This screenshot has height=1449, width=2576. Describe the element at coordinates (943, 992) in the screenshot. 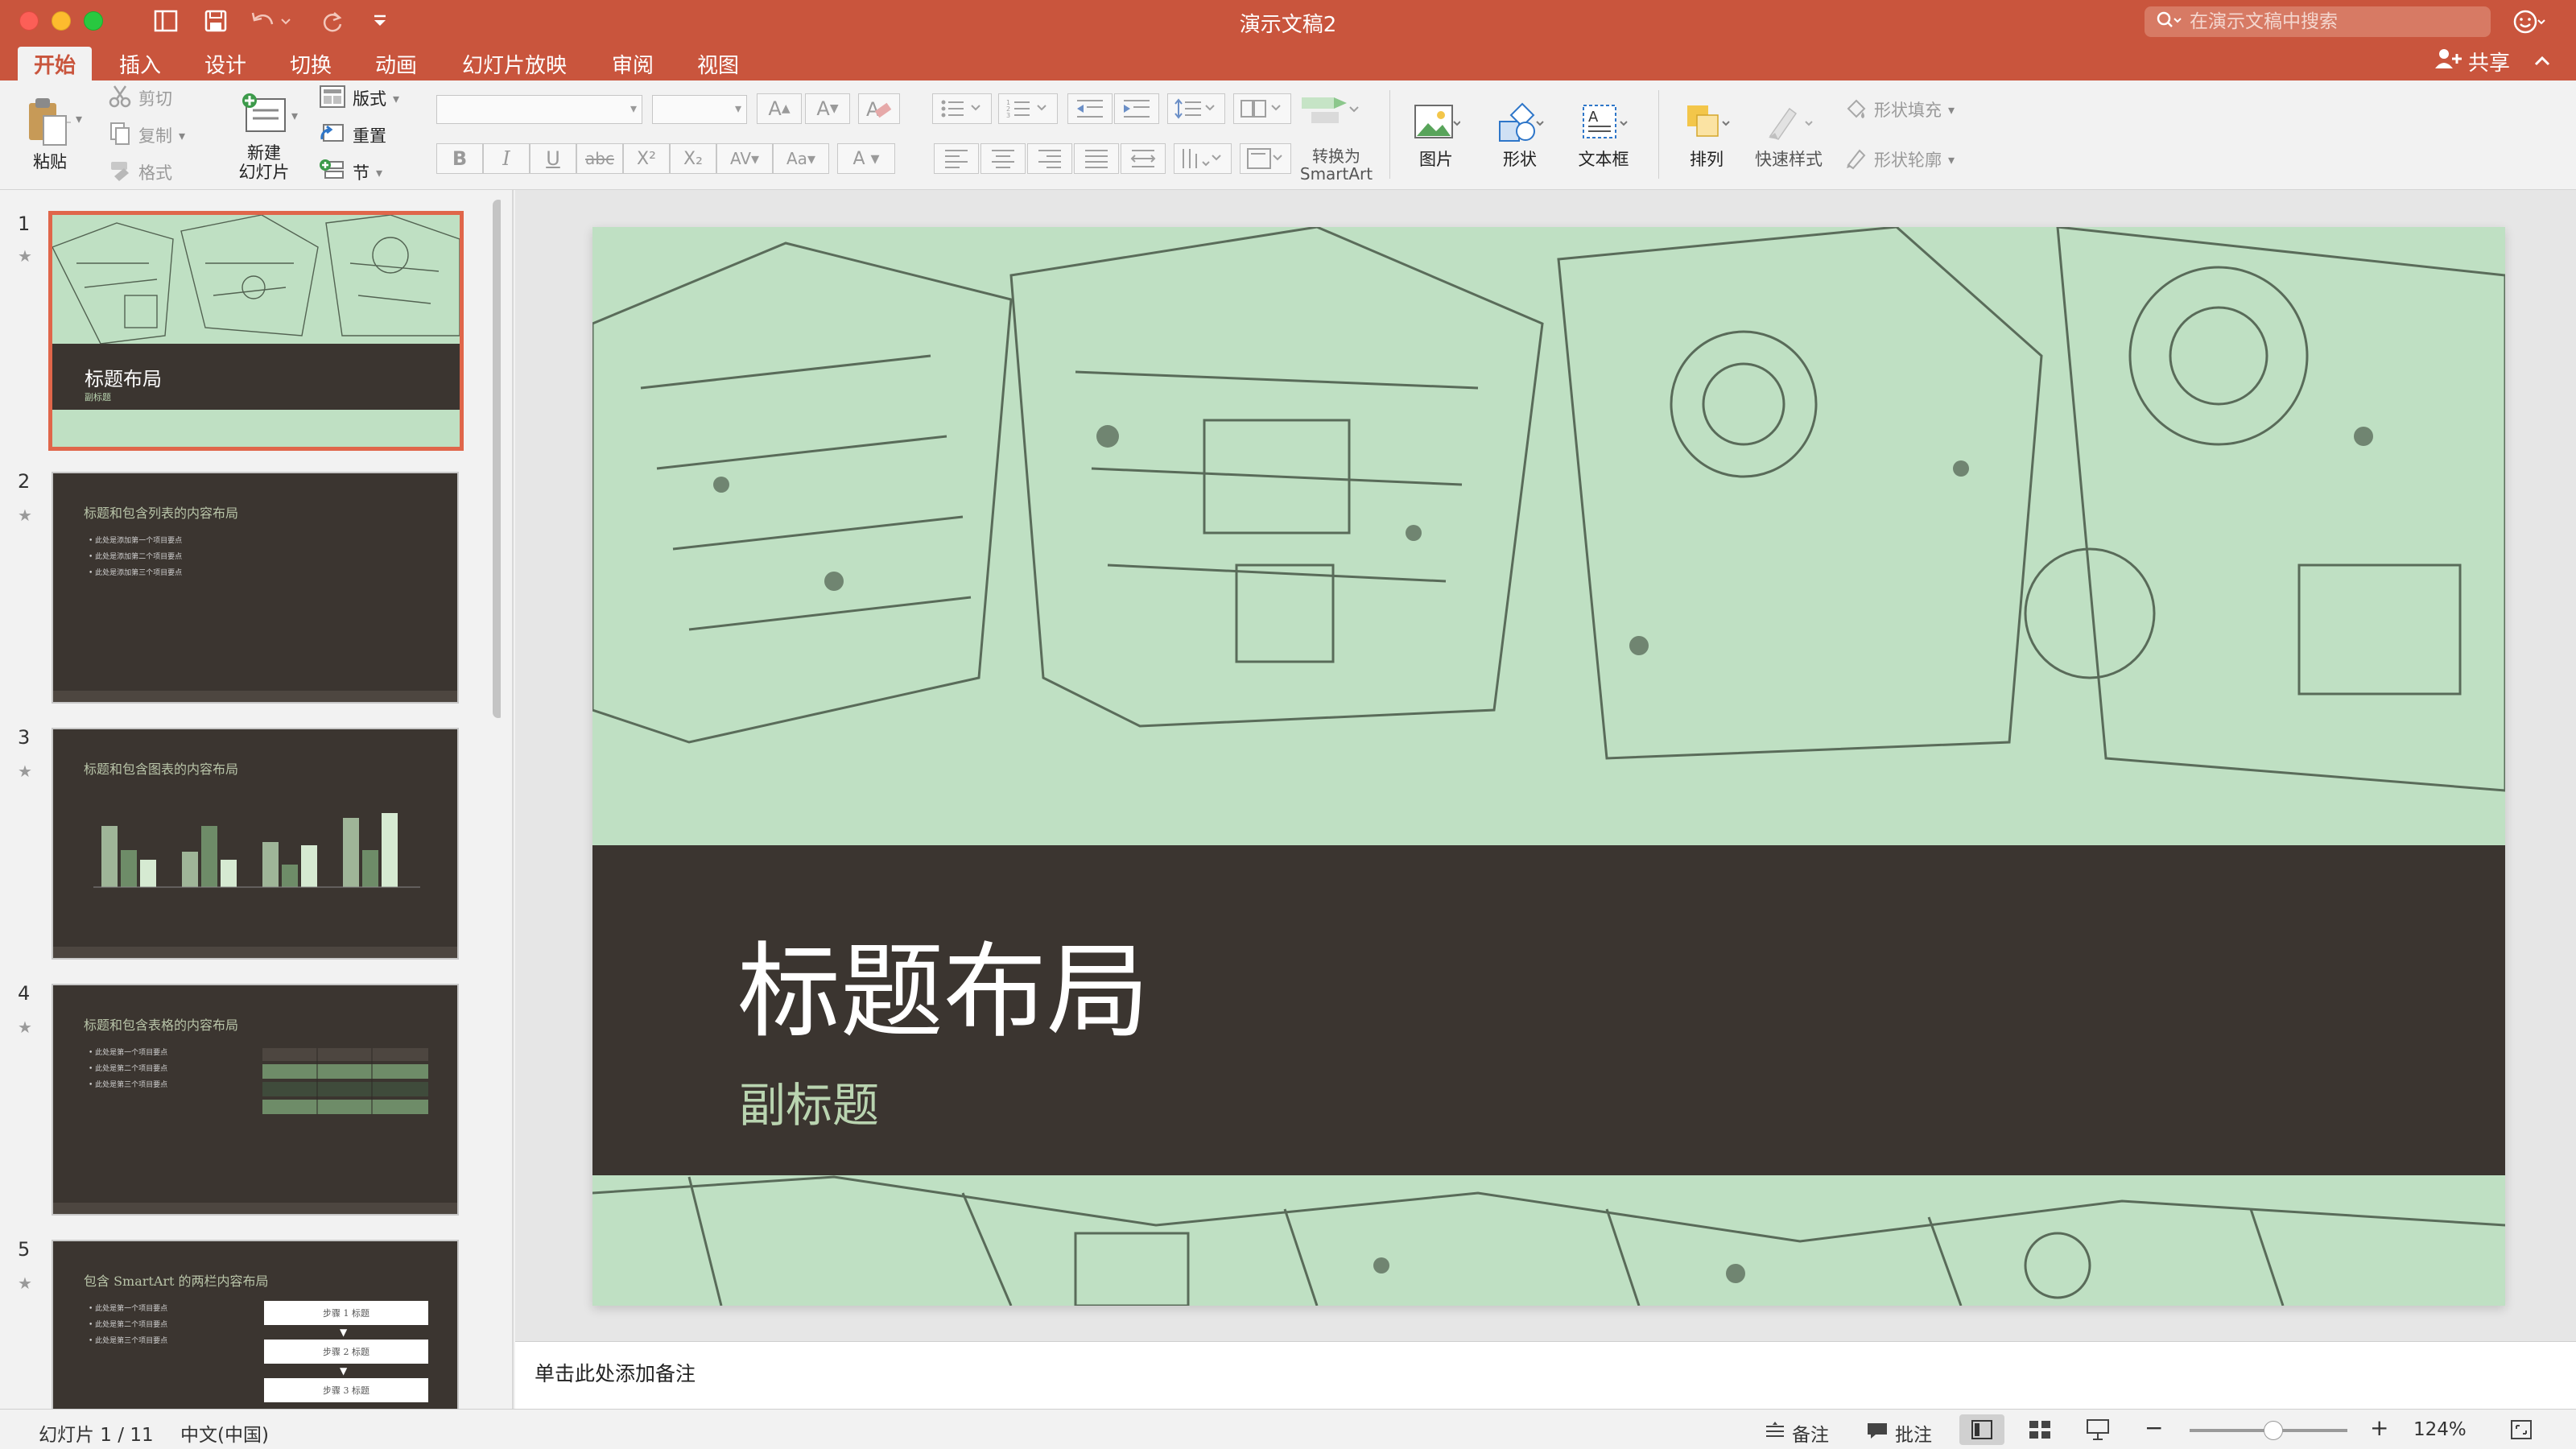

I see `slide-title: 标题布局` at that location.